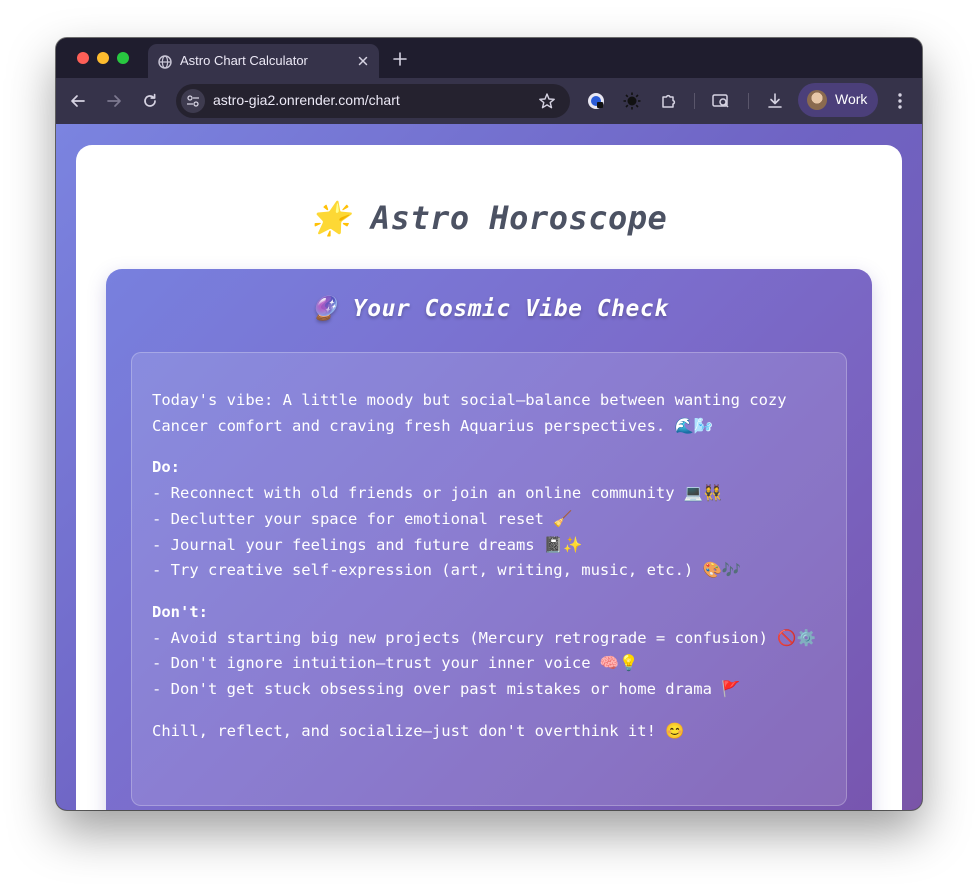  What do you see at coordinates (489, 309) in the screenshot?
I see `vibe-check-heading: 🔮 Your Cosmic Vibe Check` at bounding box center [489, 309].